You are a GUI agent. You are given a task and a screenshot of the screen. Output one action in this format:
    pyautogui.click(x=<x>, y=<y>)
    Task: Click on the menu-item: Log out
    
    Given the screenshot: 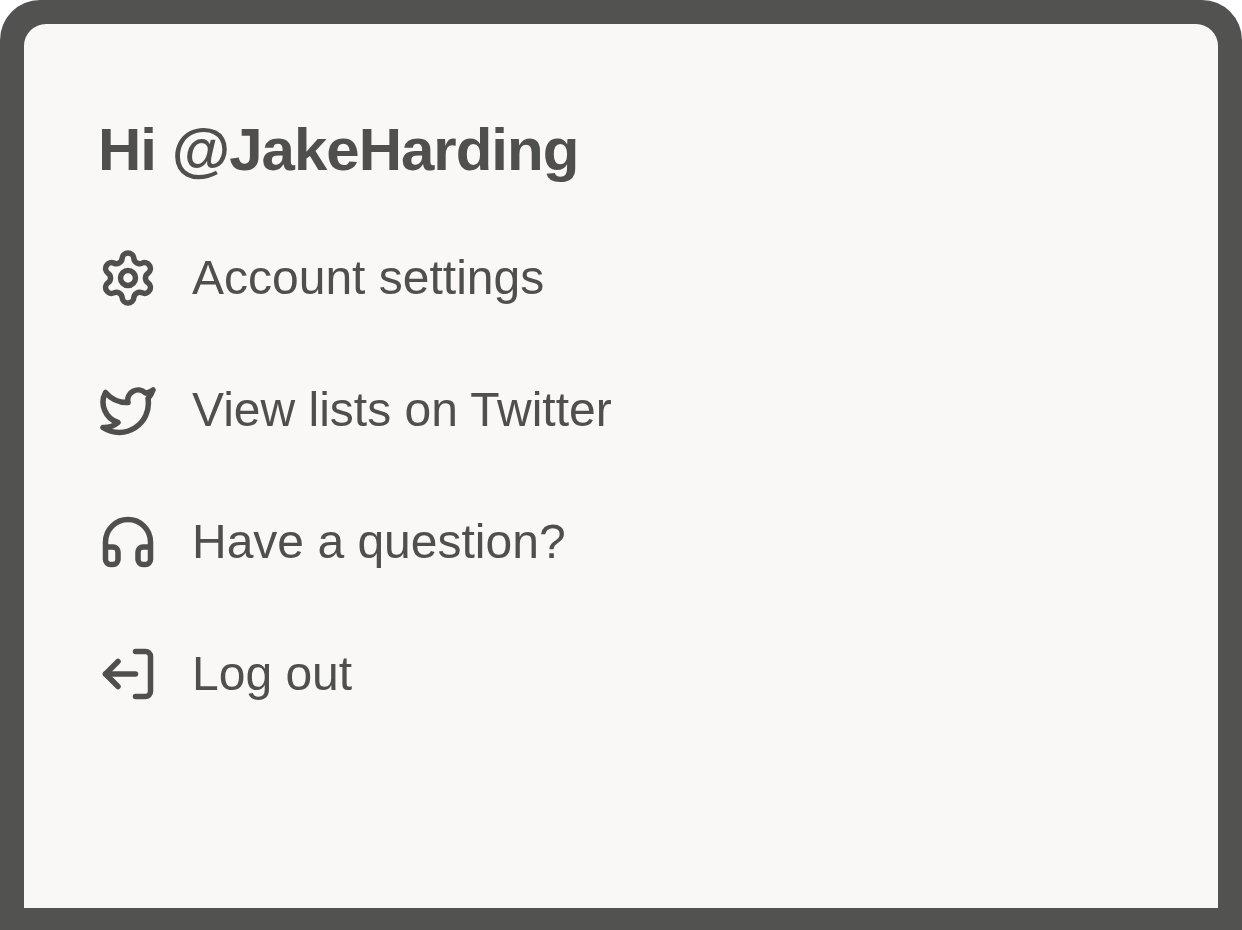 What is the action you would take?
    pyautogui.click(x=225, y=674)
    